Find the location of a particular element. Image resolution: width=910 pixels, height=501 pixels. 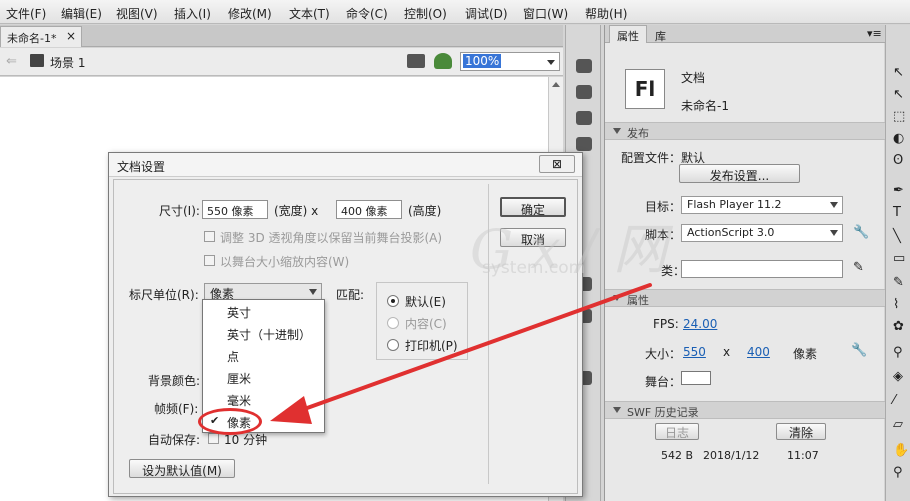

annotation-arrow is located at coordinates (461, 353).